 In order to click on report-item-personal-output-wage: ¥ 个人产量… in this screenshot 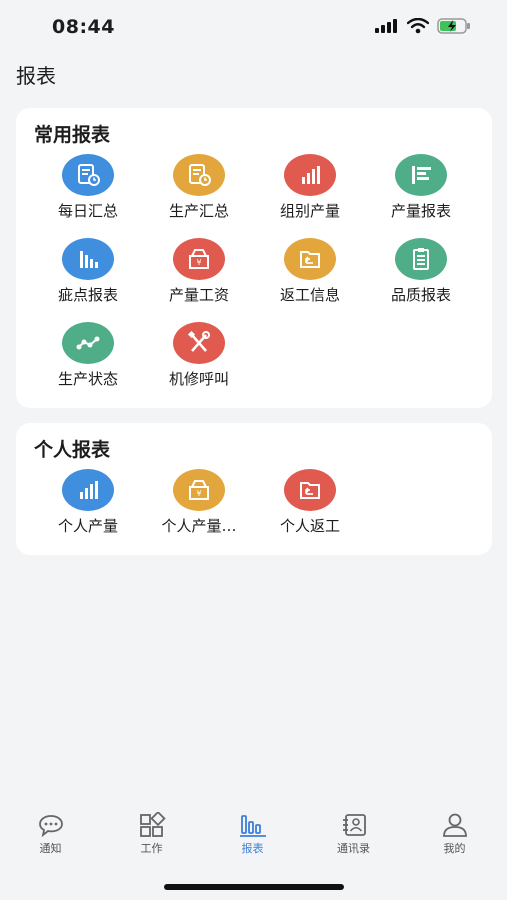, I will do `click(199, 506)`.